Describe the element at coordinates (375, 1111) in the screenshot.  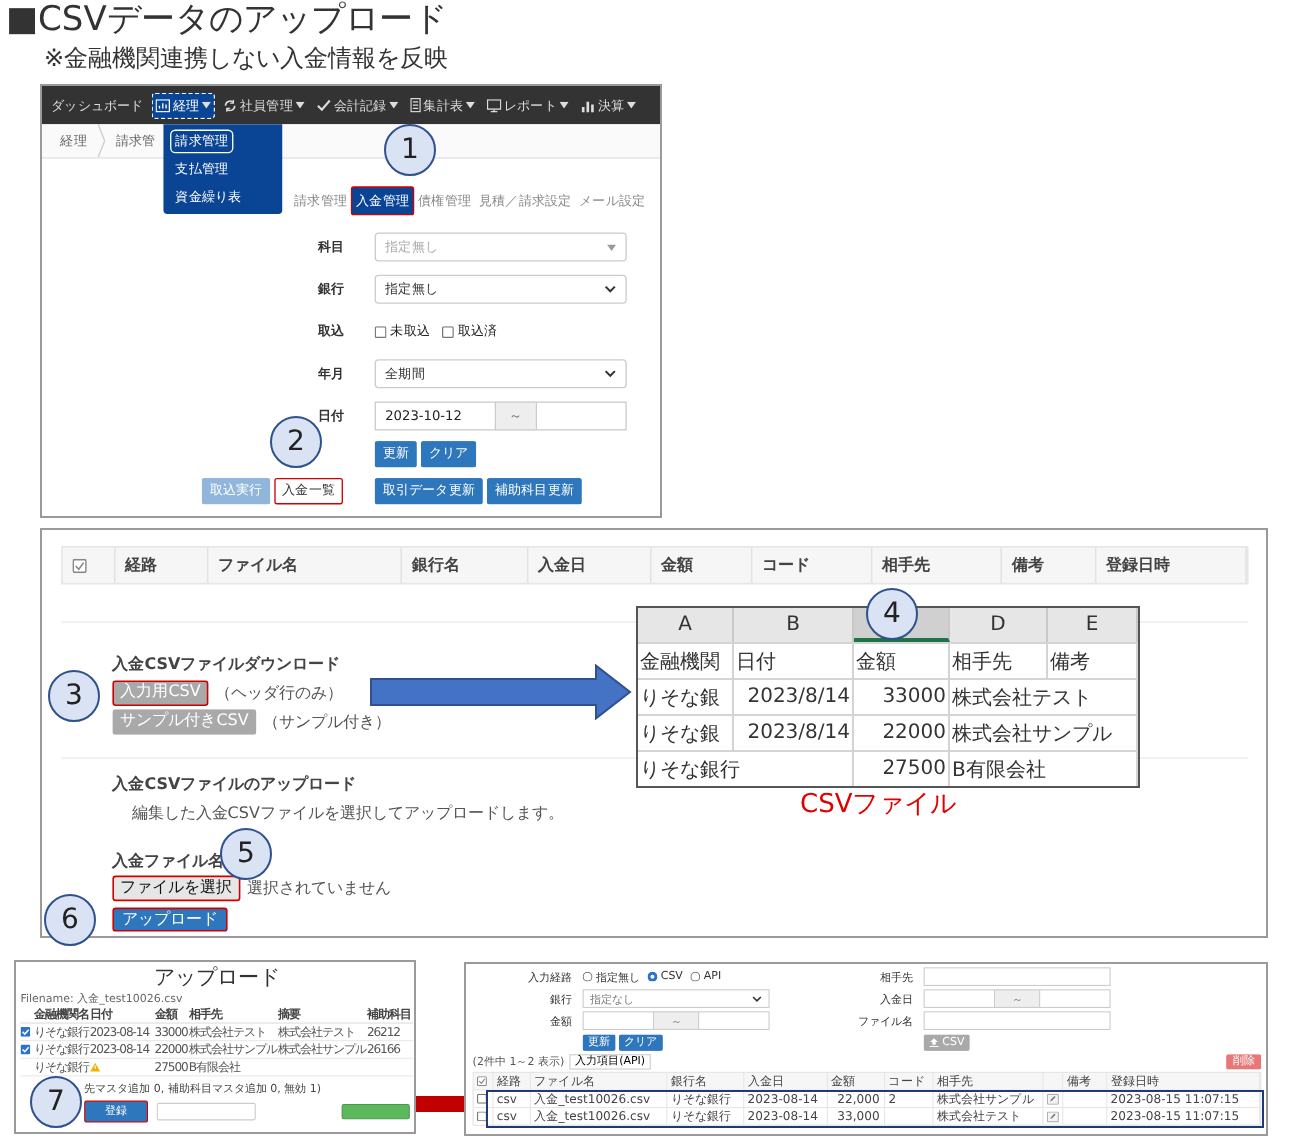
I see `action-button` at that location.